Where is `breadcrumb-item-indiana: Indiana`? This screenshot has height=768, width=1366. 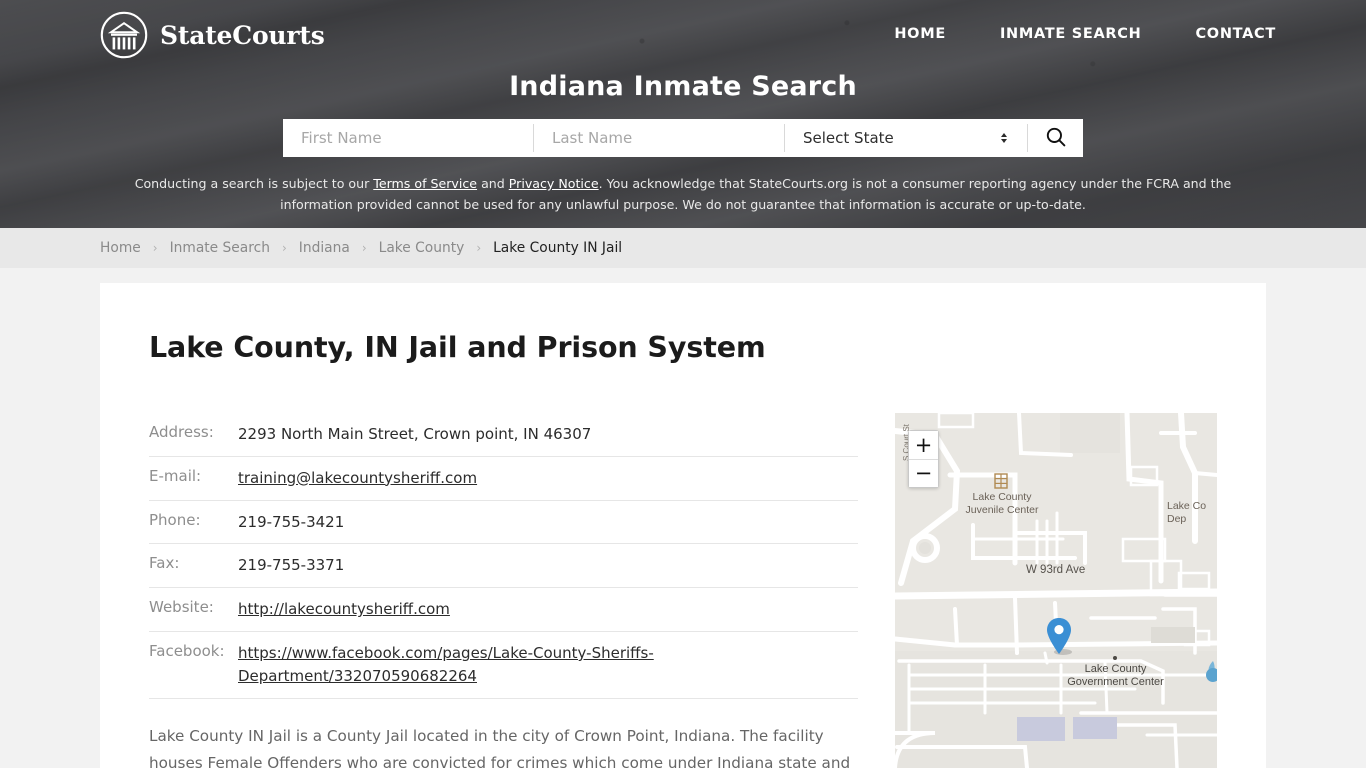
breadcrumb-item-indiana: Indiana is located at coordinates (324, 248).